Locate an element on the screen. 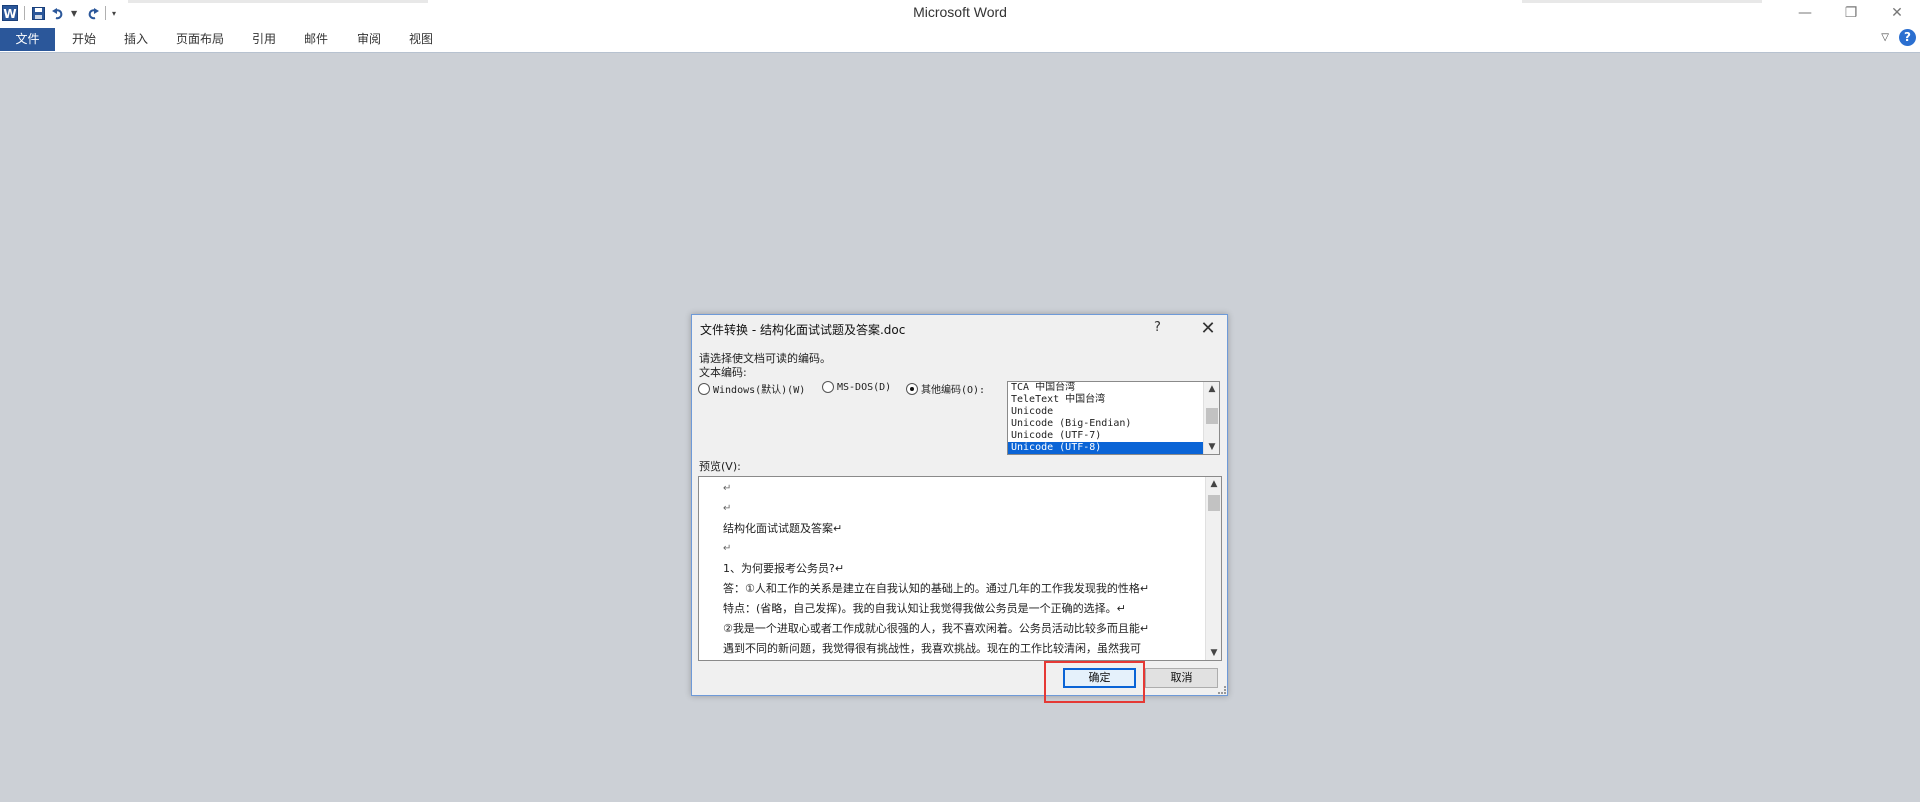 This screenshot has width=1920, height=802. tab-home: 开始 is located at coordinates (84, 39).